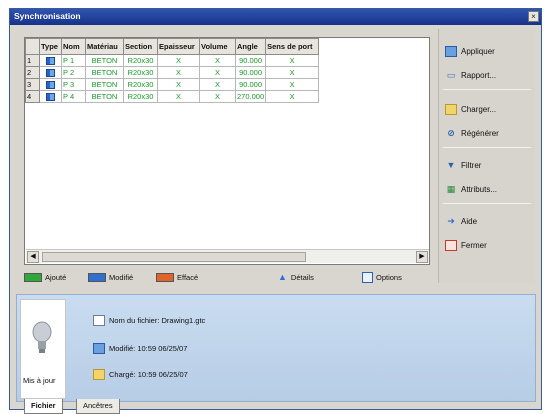  I want to click on scroll-right-icon: ▶, so click(422, 257).